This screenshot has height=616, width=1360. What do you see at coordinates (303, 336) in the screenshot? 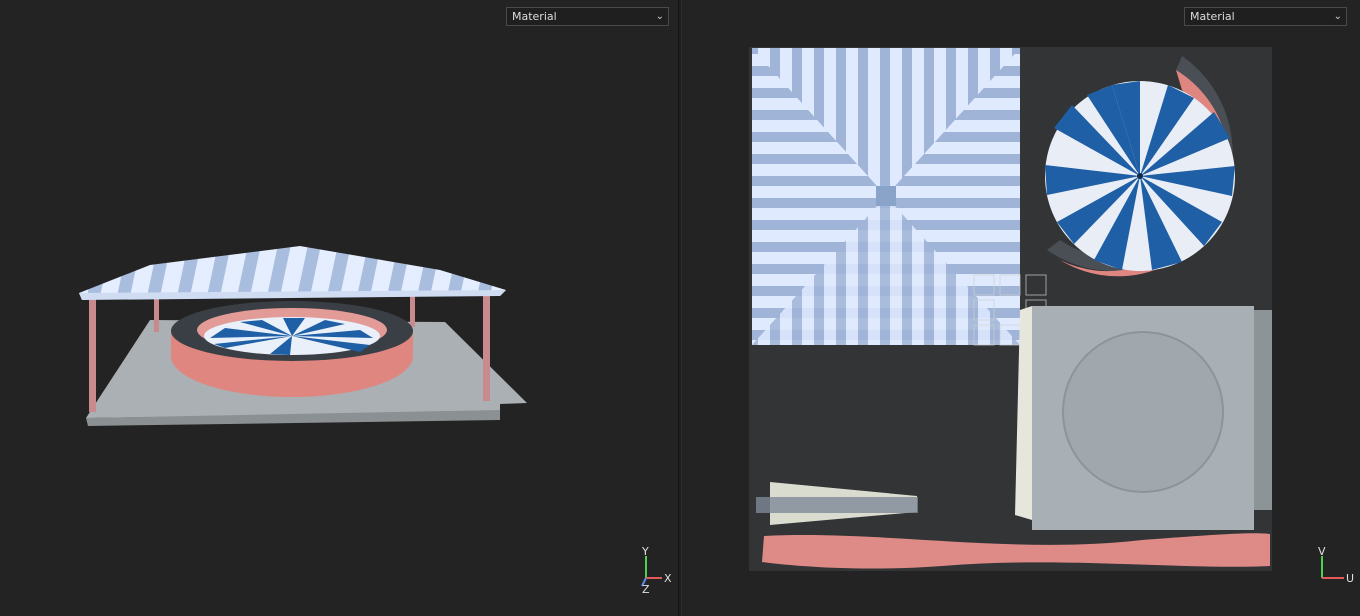
I see `3d-scene` at bounding box center [303, 336].